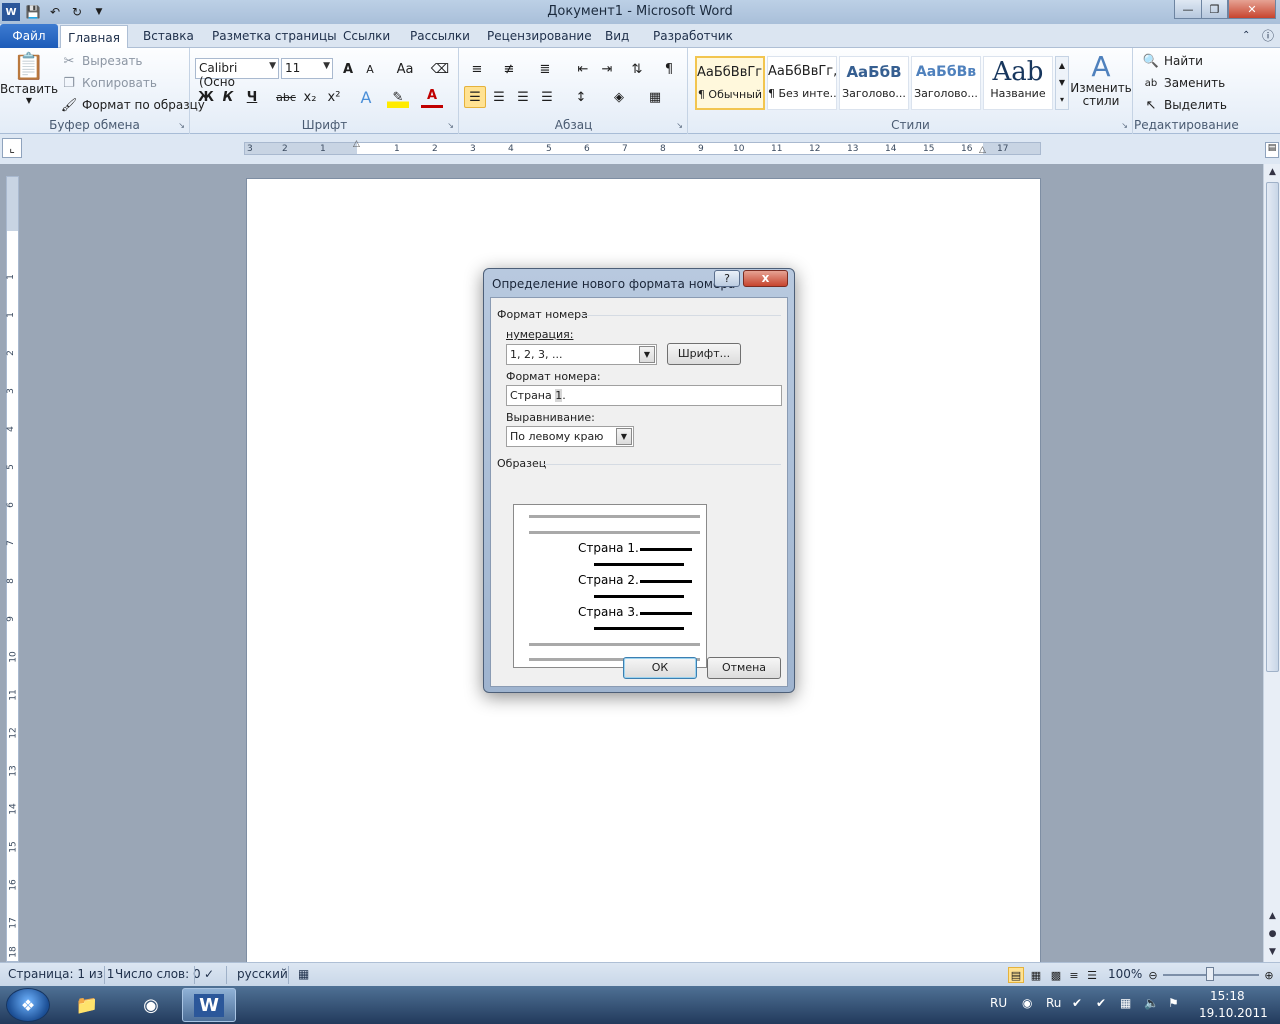 The height and width of the screenshot is (1024, 1280). What do you see at coordinates (765, 278) in the screenshot?
I see `dialog-close-button: x` at bounding box center [765, 278].